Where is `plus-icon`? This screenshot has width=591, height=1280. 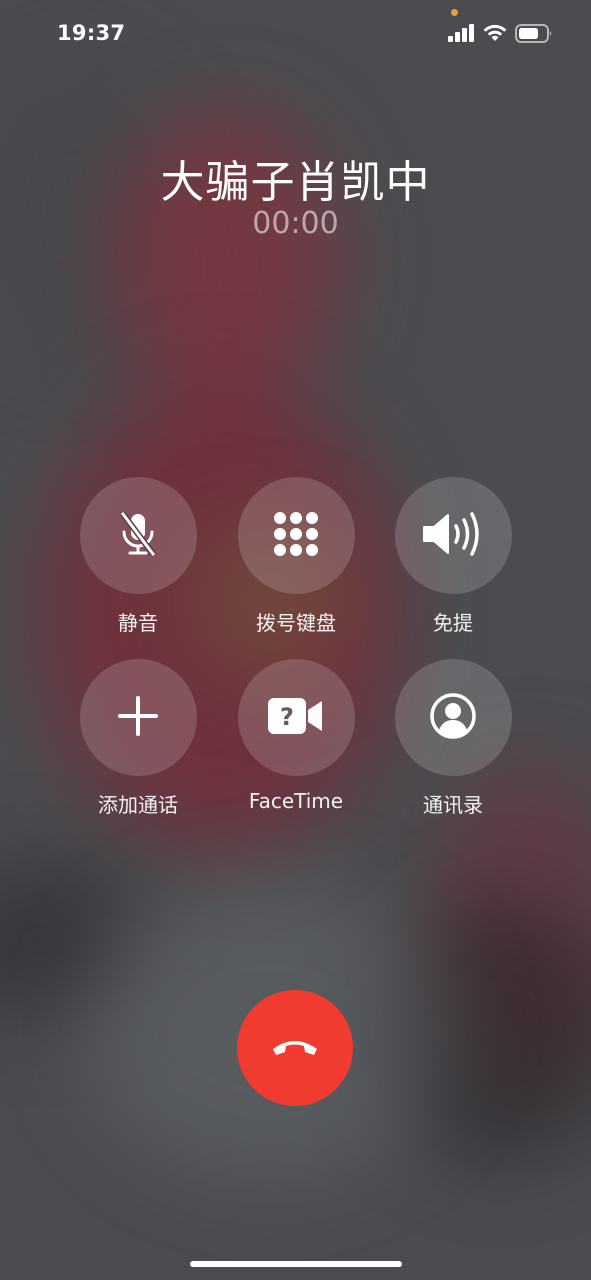
plus-icon is located at coordinates (138, 717).